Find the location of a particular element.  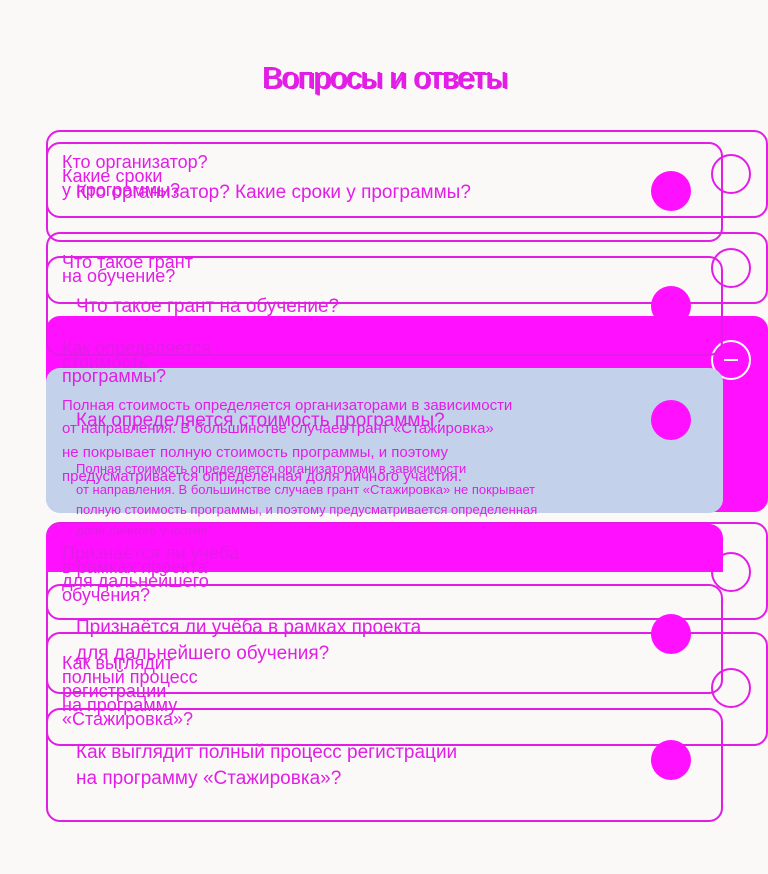

faq-question: программы? is located at coordinates (114, 376).